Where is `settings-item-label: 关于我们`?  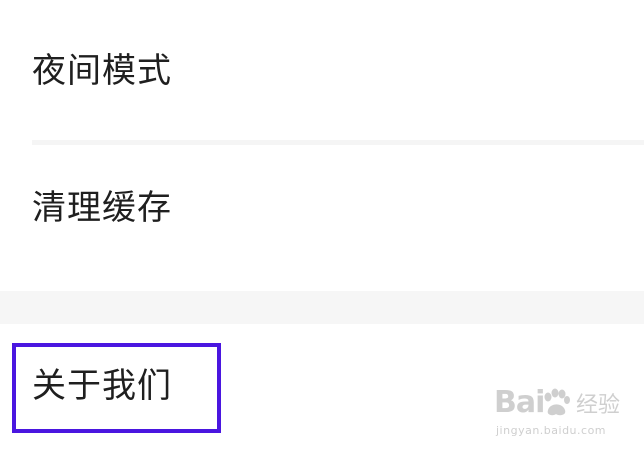 settings-item-label: 关于我们 is located at coordinates (102, 386).